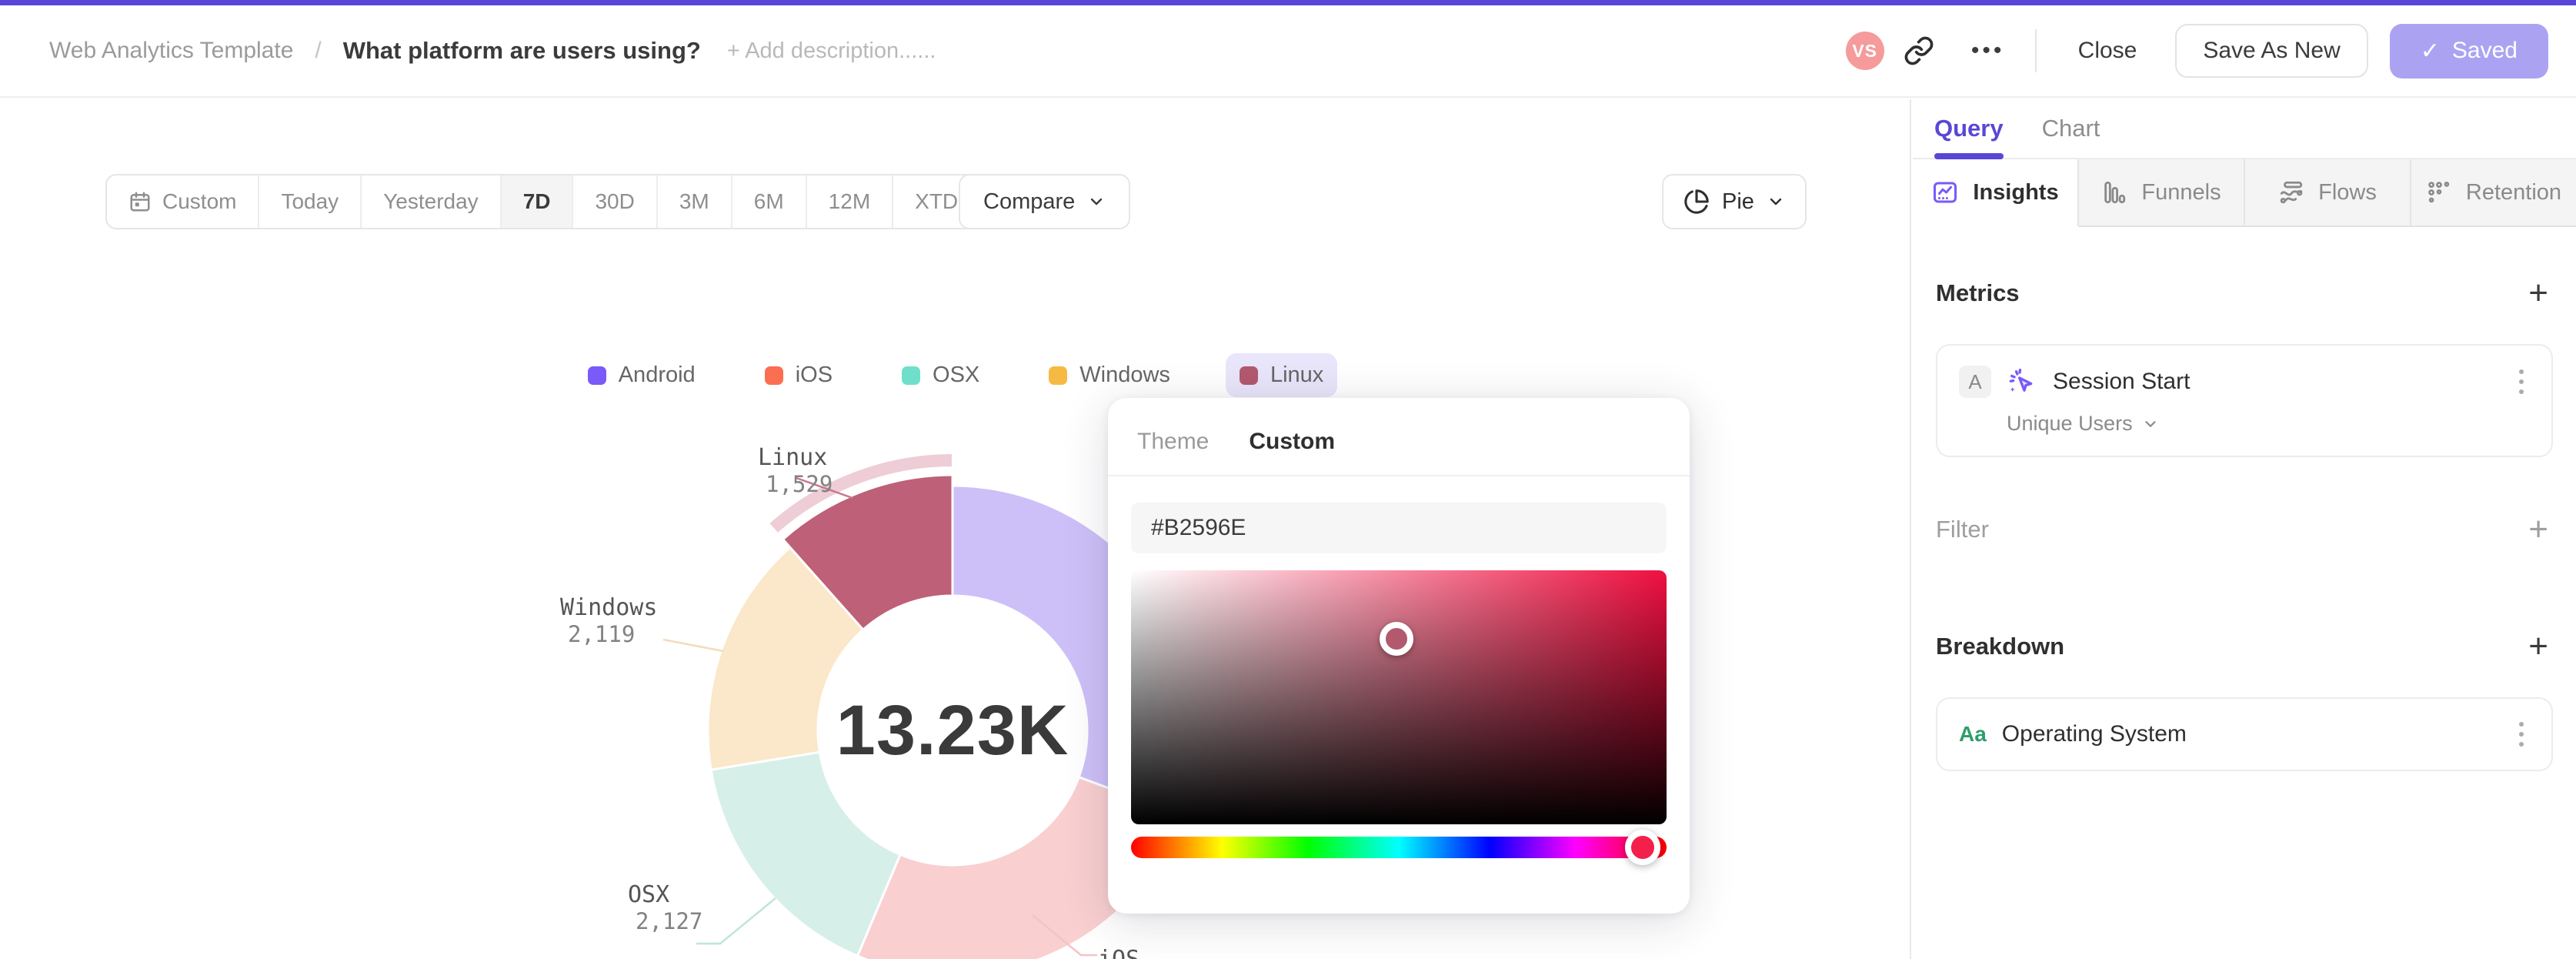 The height and width of the screenshot is (959, 2576). Describe the element at coordinates (2245, 424) in the screenshot. I see `metric-aggregation-dropdown: Unique Users` at that location.